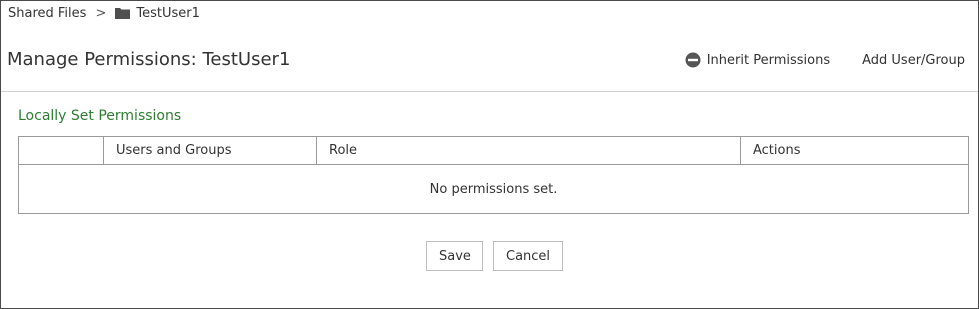 The image size is (979, 309). Describe the element at coordinates (123, 13) in the screenshot. I see `folder-icon` at that location.